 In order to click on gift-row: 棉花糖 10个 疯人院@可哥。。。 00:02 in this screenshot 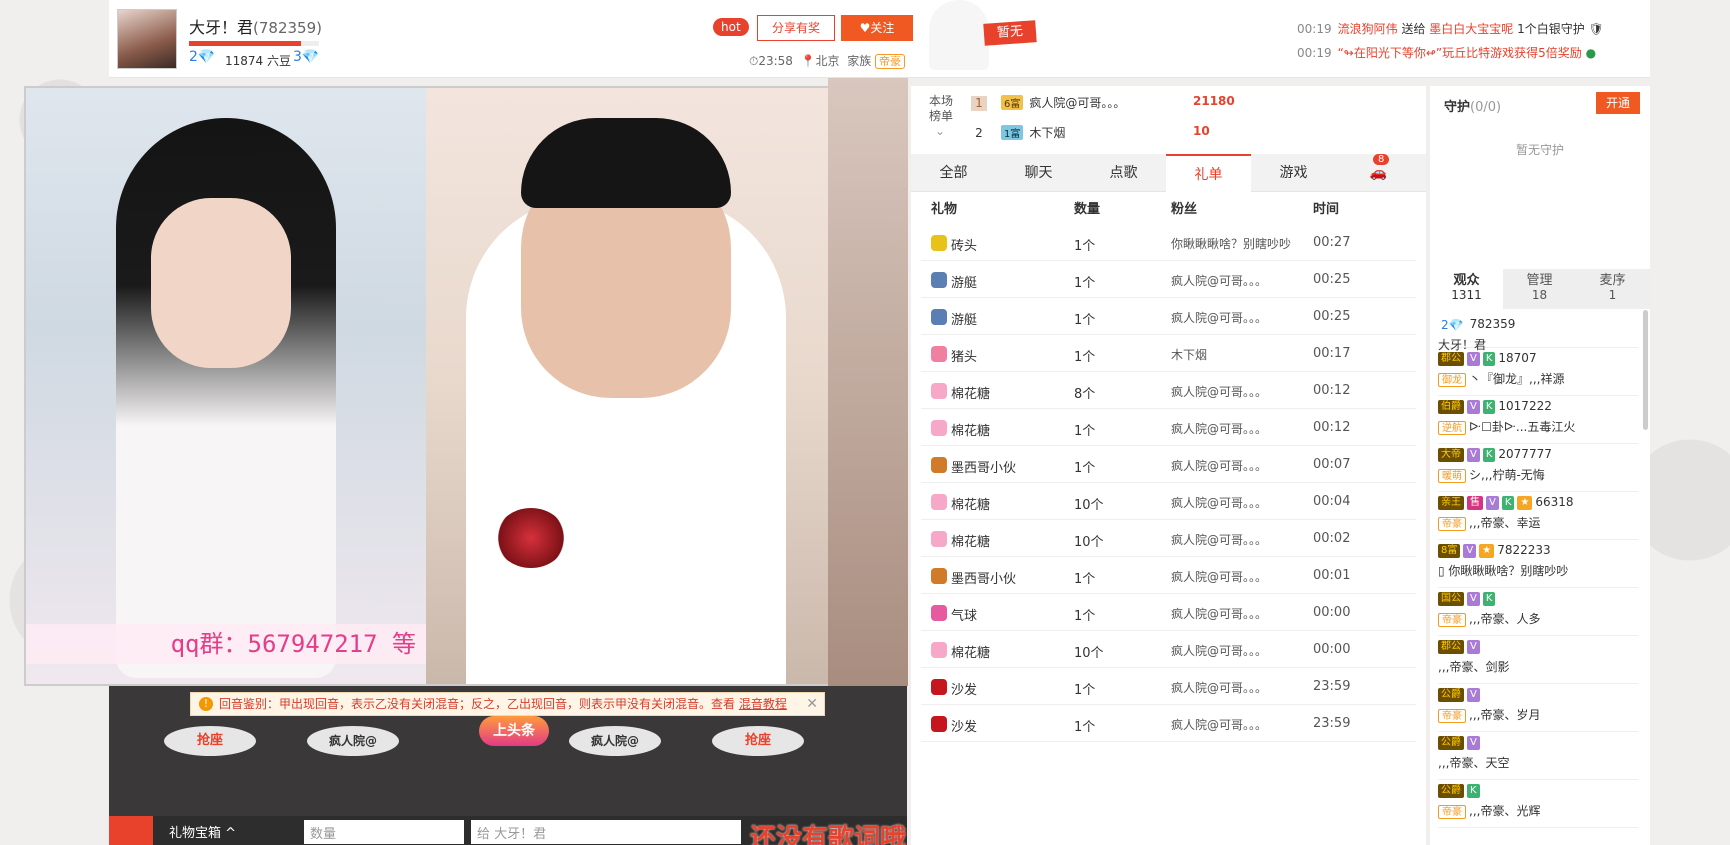, I will do `click(1168, 538)`.